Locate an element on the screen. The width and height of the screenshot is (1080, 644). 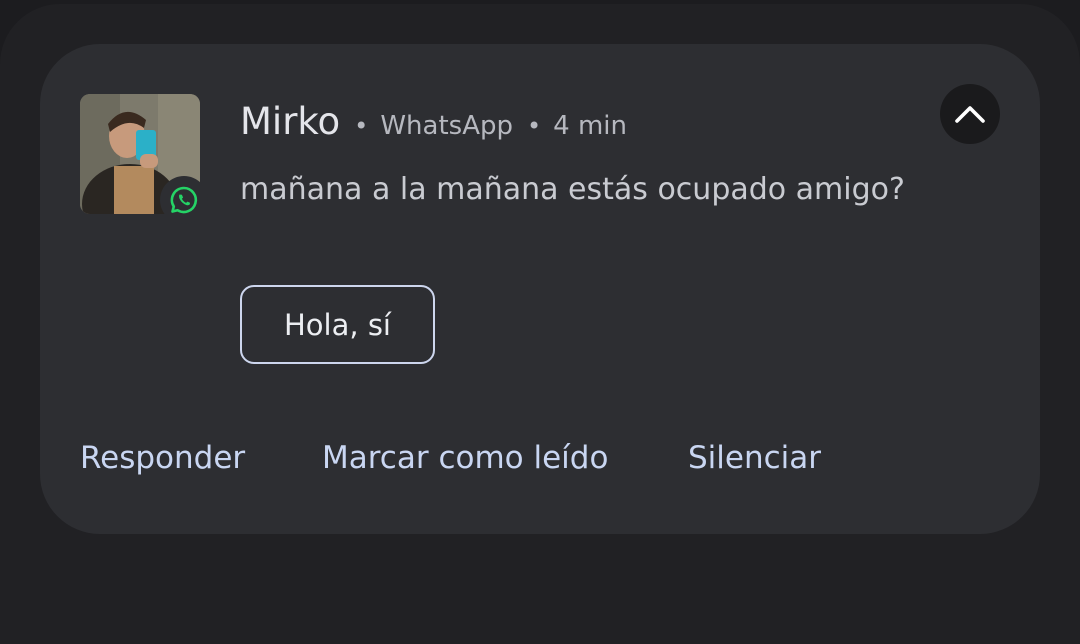
collapse-button is located at coordinates (970, 114).